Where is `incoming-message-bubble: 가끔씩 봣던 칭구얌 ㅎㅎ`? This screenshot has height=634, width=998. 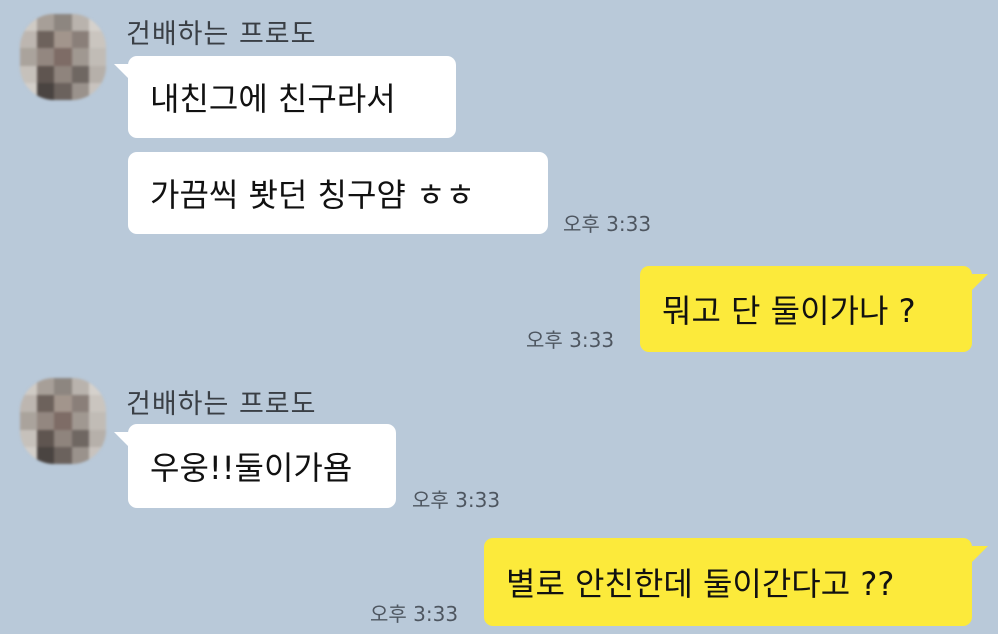 incoming-message-bubble: 가끔씩 봣던 칭구얌 ㅎㅎ is located at coordinates (338, 193).